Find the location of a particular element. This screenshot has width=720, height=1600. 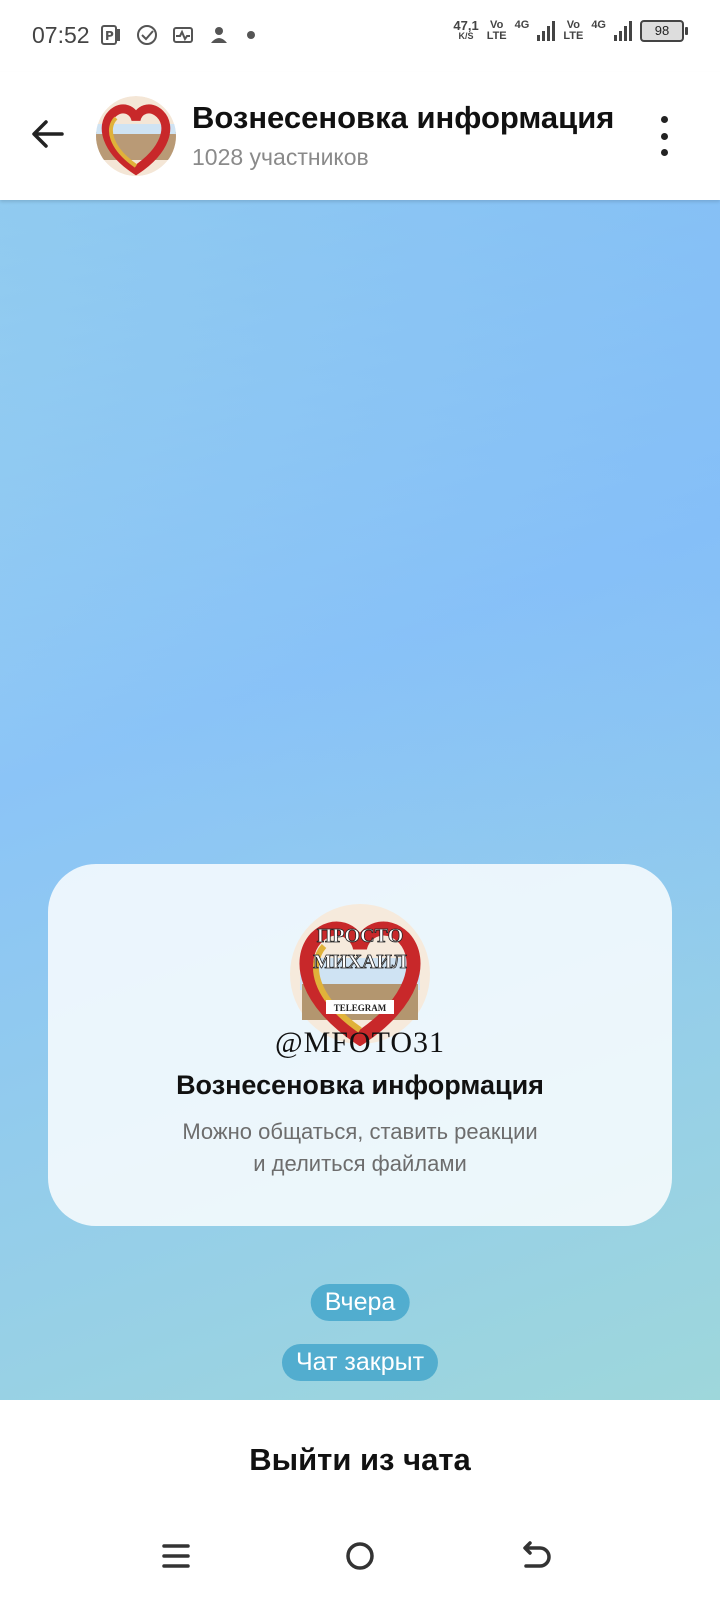

check-circle-icon is located at coordinates (147, 35).